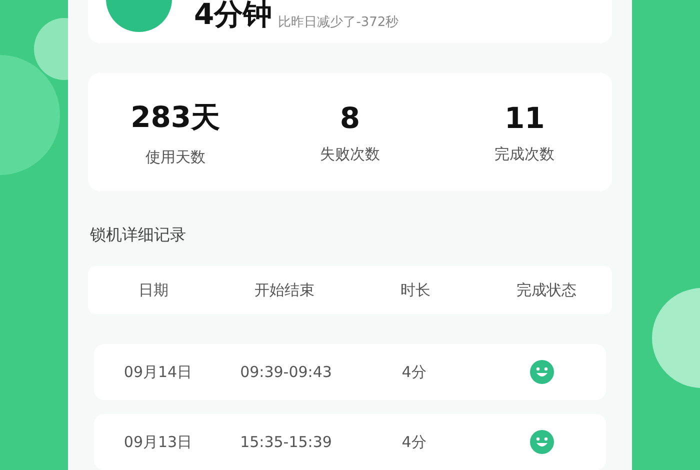 The width and height of the screenshot is (700, 470). What do you see at coordinates (286, 442) in the screenshot?
I see `table-cell-text: 15:35-15:39` at bounding box center [286, 442].